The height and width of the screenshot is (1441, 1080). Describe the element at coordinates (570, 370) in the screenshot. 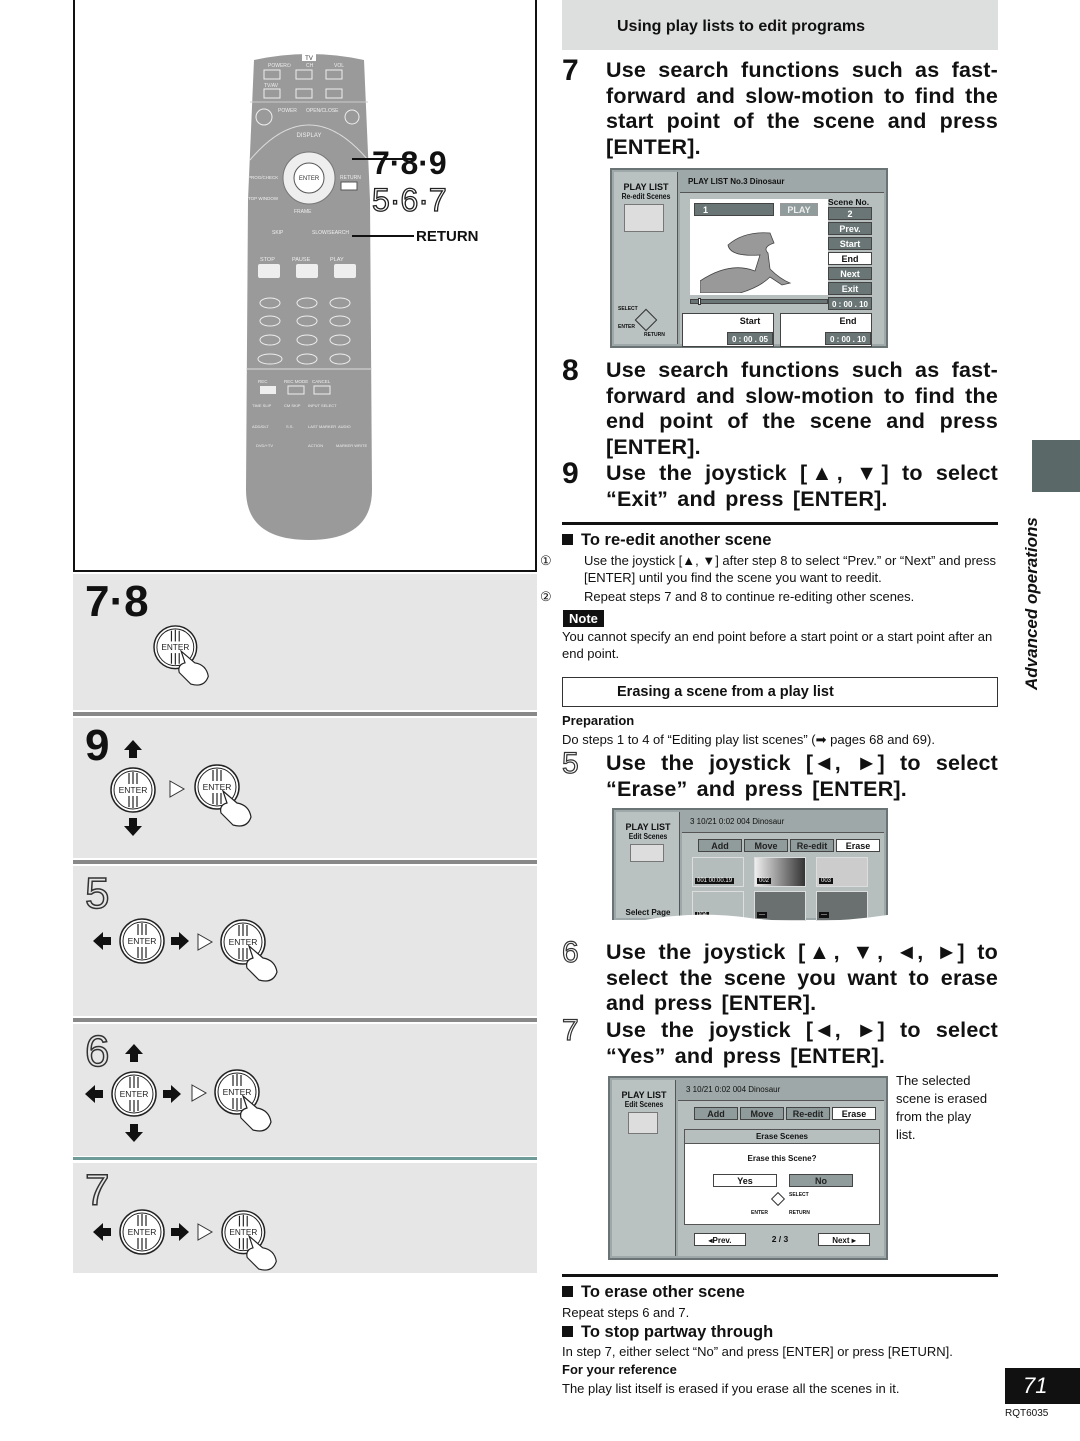

I see `step-number: 8` at that location.